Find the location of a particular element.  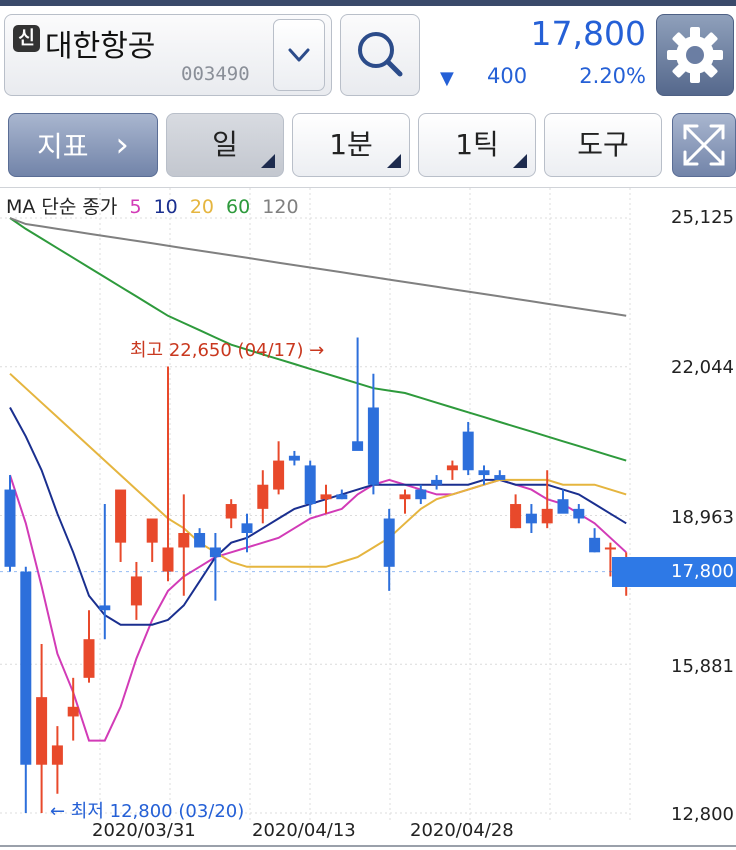

settings-button is located at coordinates (695, 55).